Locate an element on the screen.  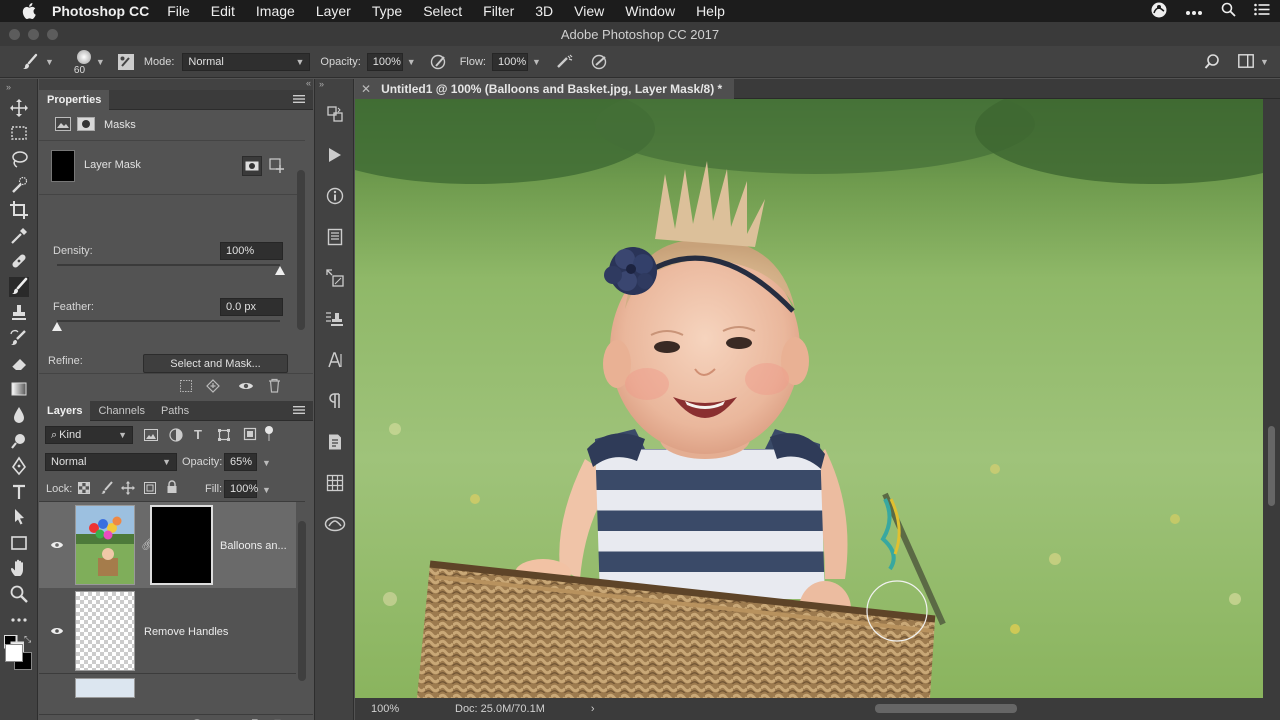
horizontal-scroll-thumb is located at coordinates (946, 708).